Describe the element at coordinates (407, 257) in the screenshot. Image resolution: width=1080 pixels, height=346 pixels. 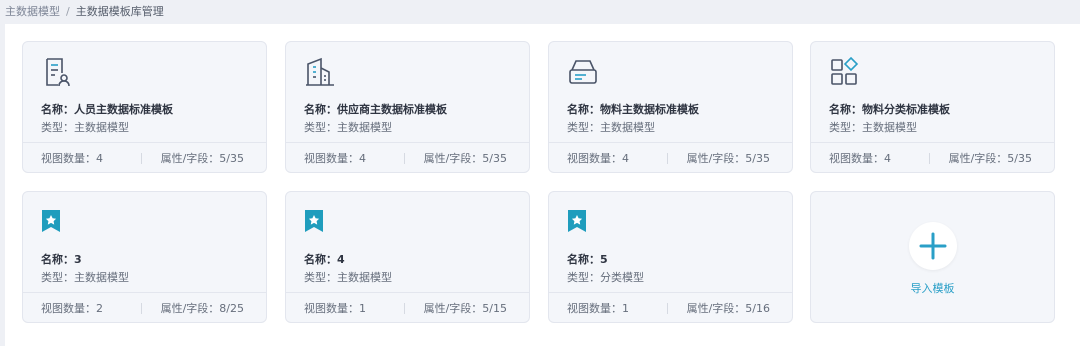
I see `template-card: 名称：4 类型：主数据模型 视图数量：1 属性/字段：5/15` at that location.